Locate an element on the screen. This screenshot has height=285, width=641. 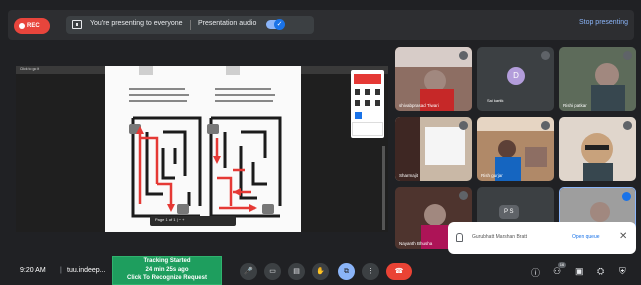
participant-tile: D Sai kartik is located at coordinates (515, 79).